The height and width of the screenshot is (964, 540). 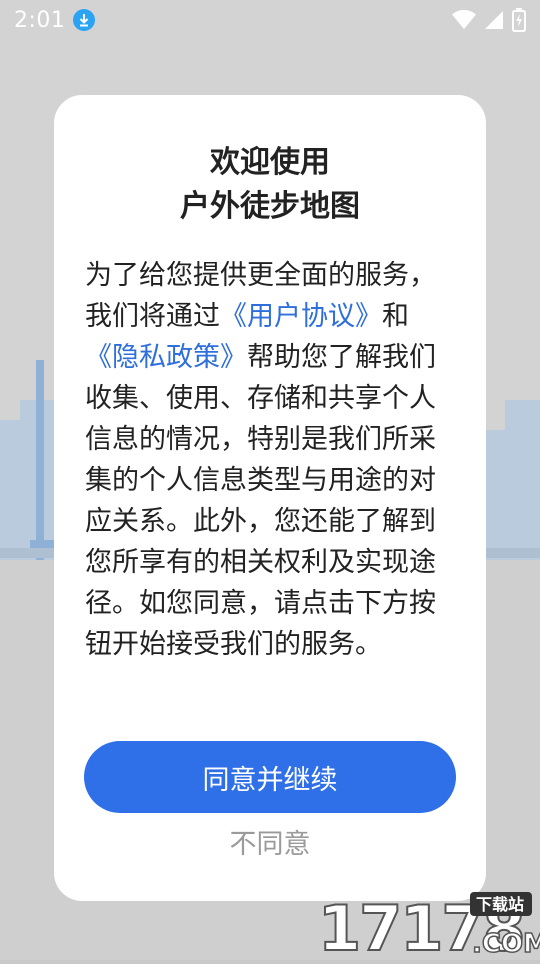 What do you see at coordinates (270, 845) in the screenshot?
I see `disagree-button: 不同意` at bounding box center [270, 845].